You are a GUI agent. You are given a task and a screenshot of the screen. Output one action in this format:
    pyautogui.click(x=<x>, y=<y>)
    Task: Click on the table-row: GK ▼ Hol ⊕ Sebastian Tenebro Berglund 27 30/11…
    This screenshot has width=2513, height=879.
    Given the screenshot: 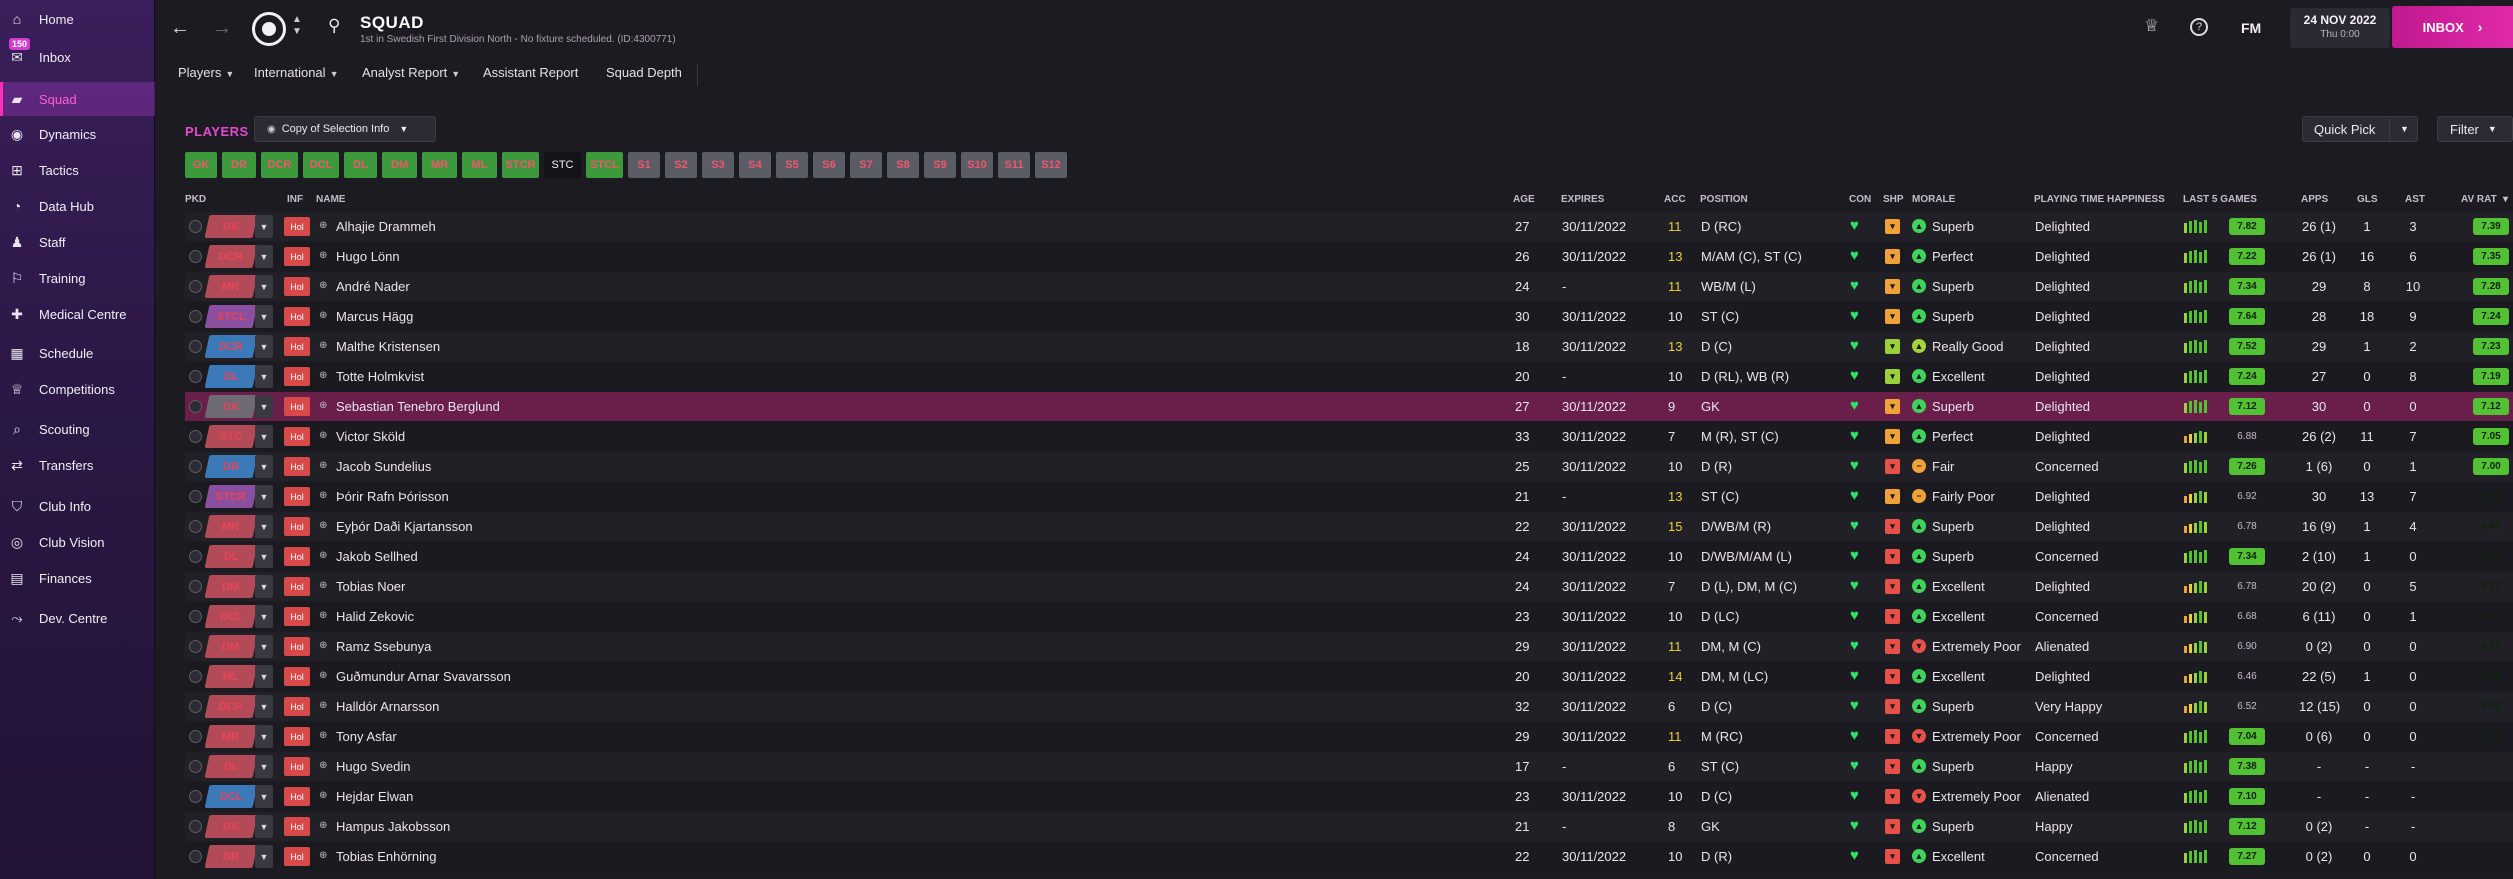 What is the action you would take?
    pyautogui.click(x=1349, y=406)
    